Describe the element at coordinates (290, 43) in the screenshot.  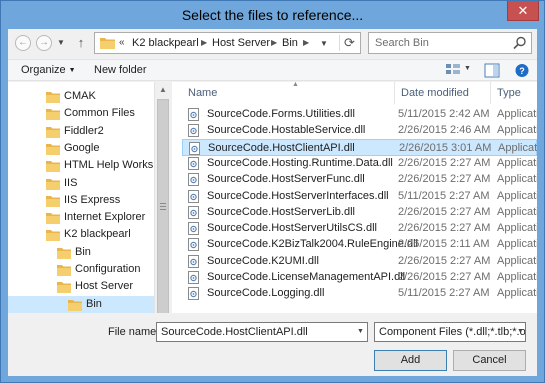
I see `breadcrumb-bin: Bin` at that location.